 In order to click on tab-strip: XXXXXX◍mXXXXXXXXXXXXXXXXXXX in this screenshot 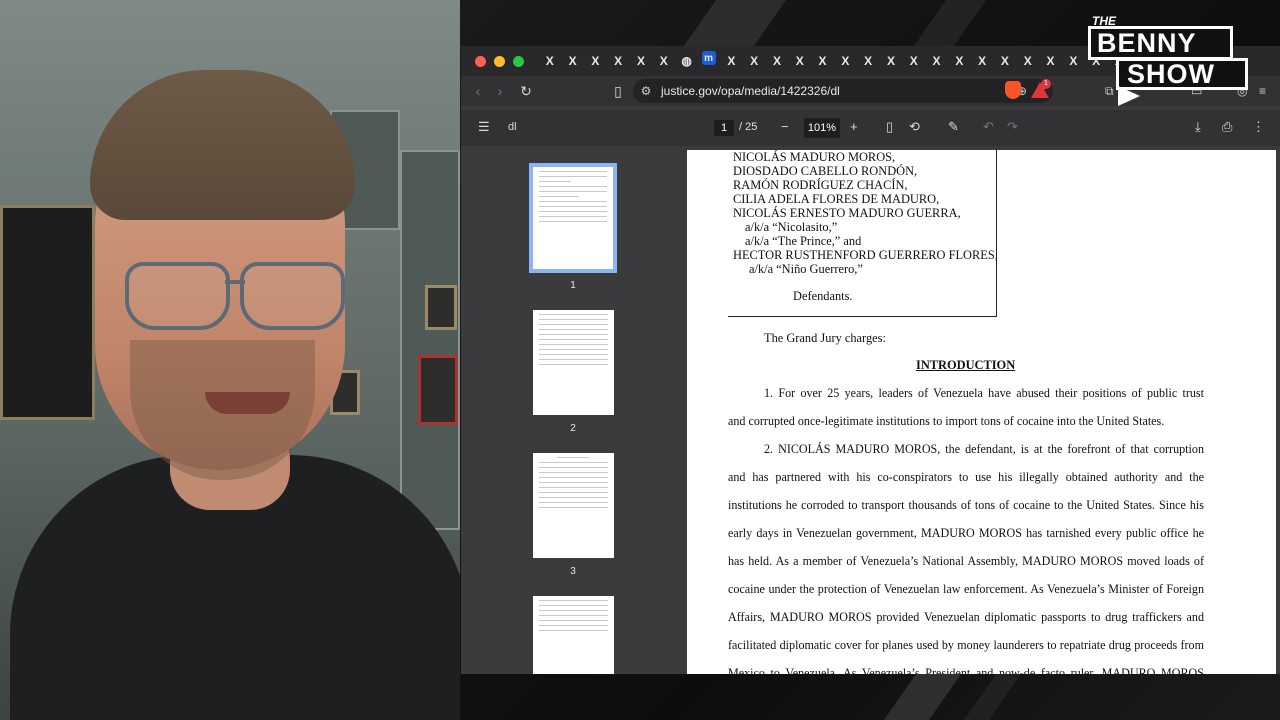, I will do `click(845, 61)`.